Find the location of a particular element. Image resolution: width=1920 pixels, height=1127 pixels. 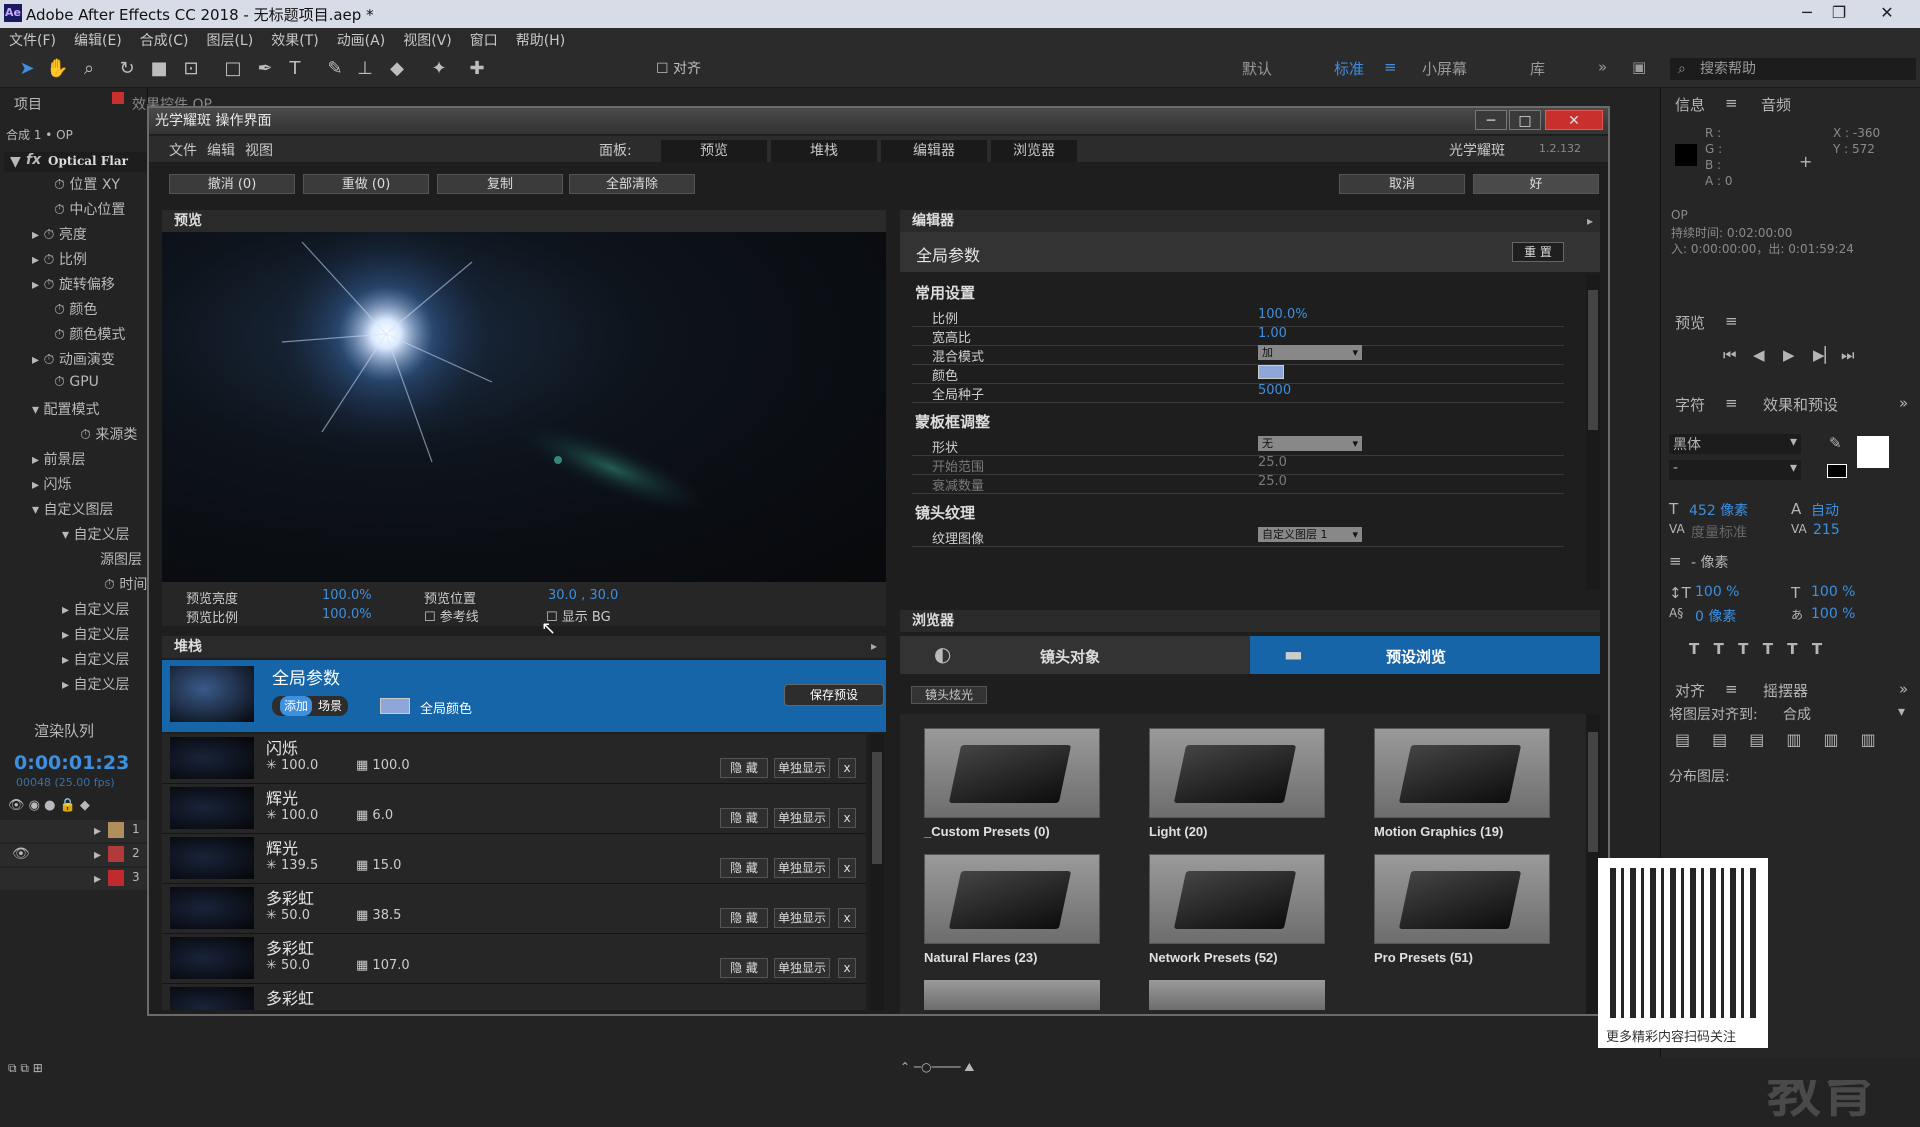

align-buttons-icon: ▤▤▤▥▥▥ is located at coordinates (1786, 739).